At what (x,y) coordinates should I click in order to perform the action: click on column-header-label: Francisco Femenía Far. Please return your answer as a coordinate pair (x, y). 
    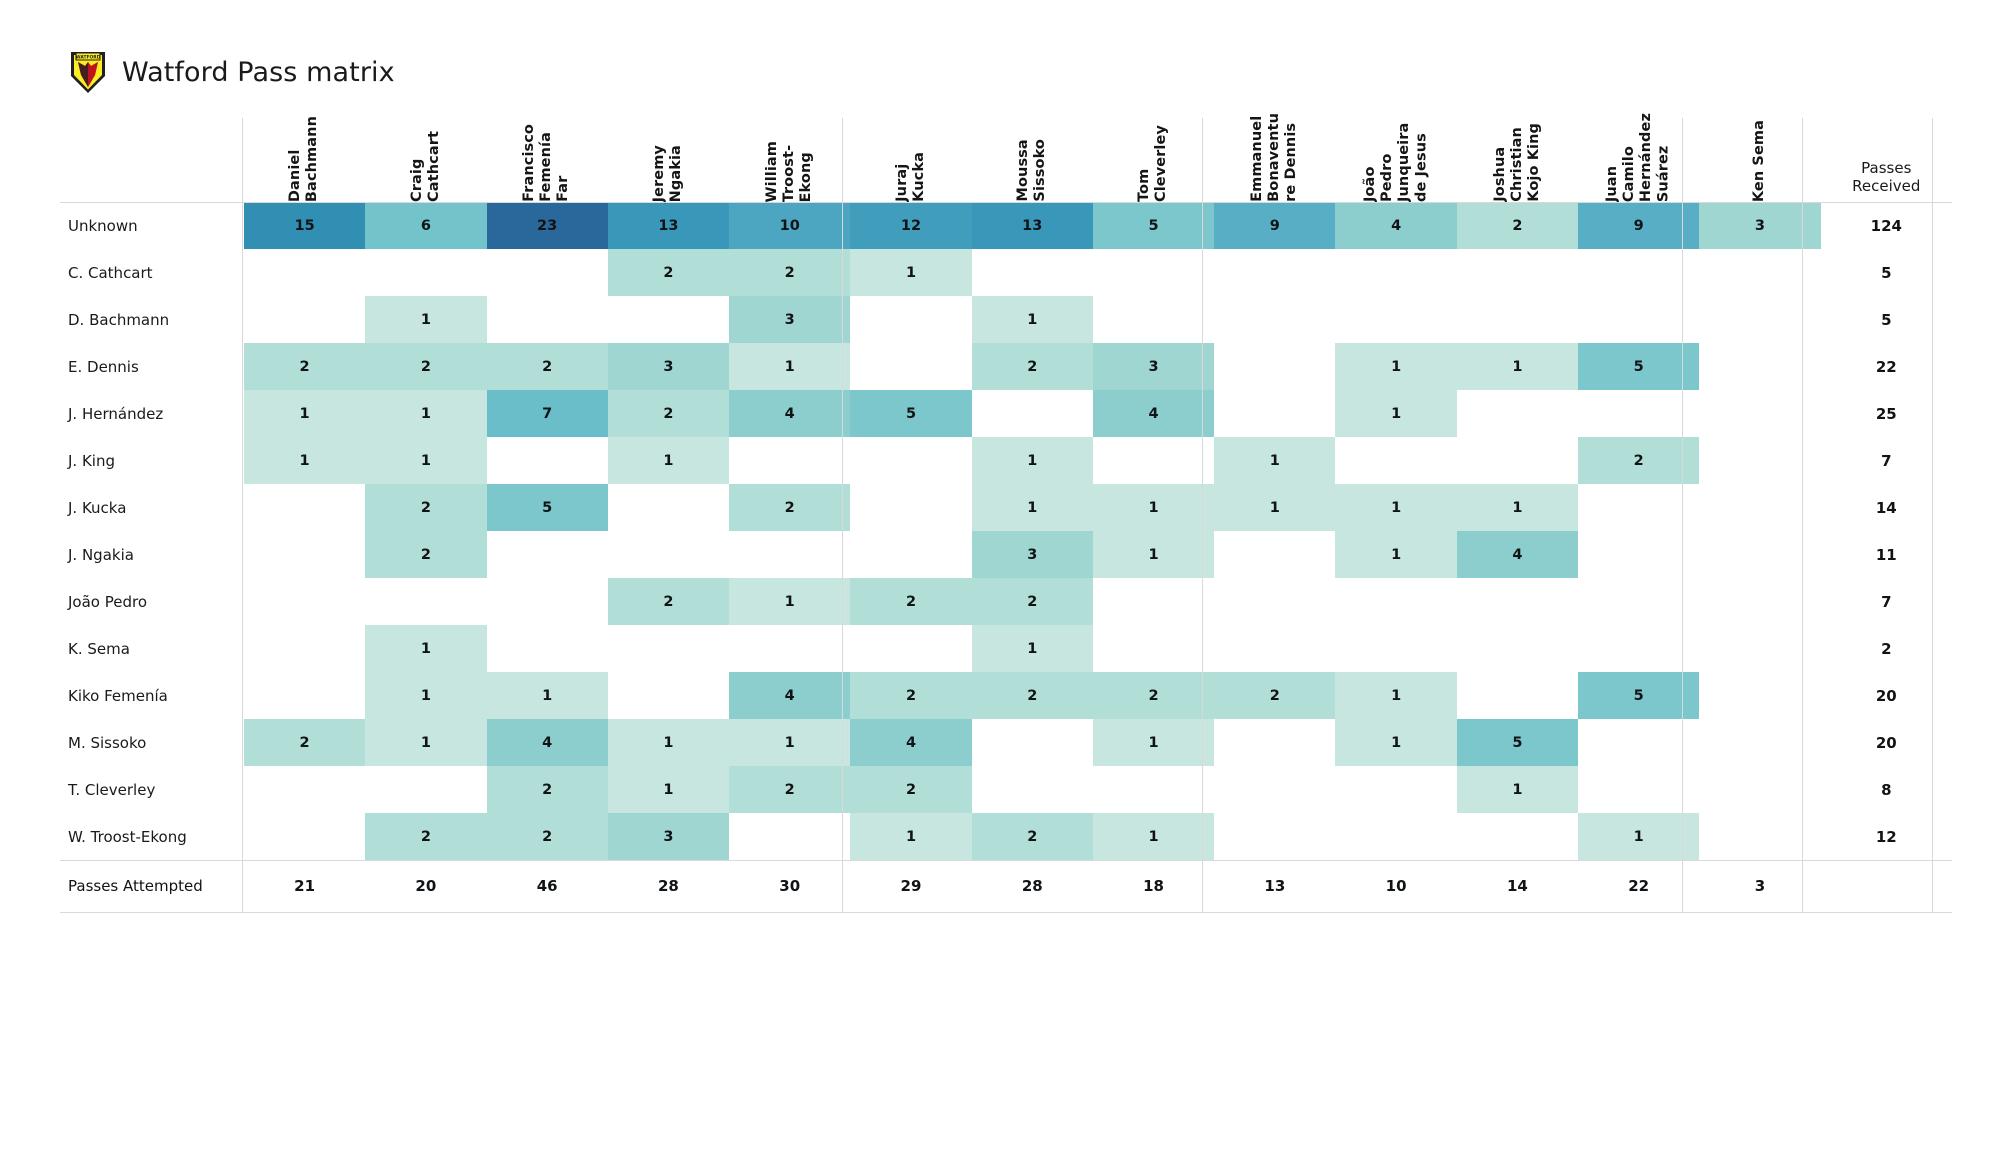
    Looking at the image, I should click on (546, 163).